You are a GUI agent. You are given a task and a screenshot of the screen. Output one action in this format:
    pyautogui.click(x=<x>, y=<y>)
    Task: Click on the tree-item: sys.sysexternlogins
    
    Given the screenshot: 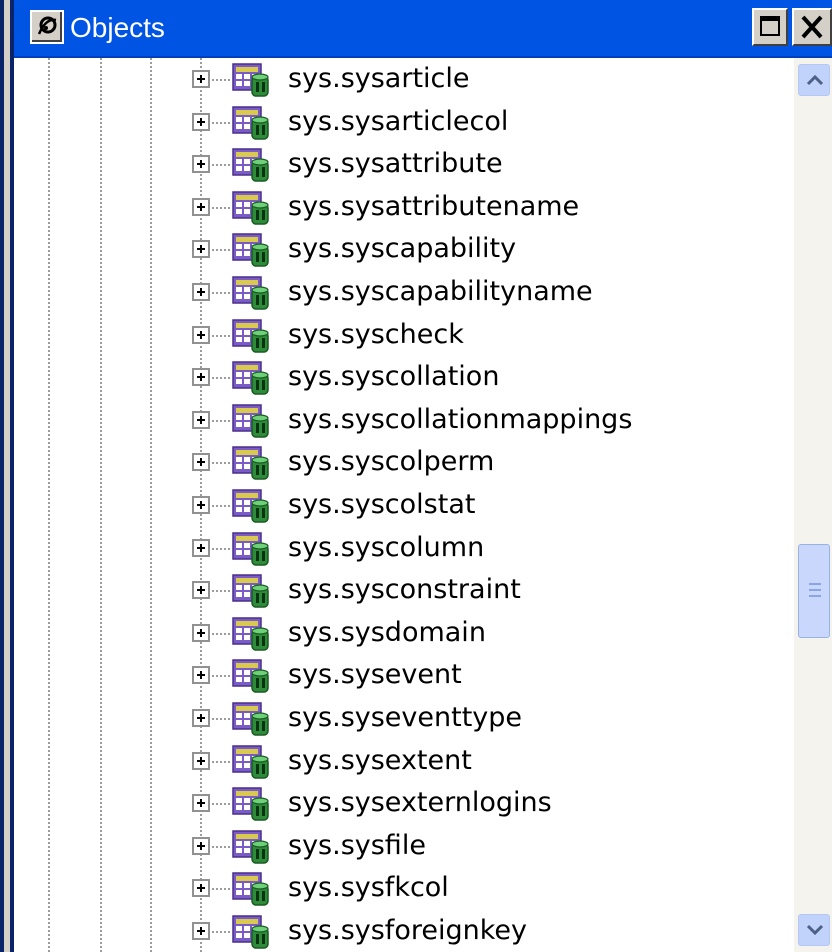 What is the action you would take?
    pyautogui.click(x=404, y=803)
    